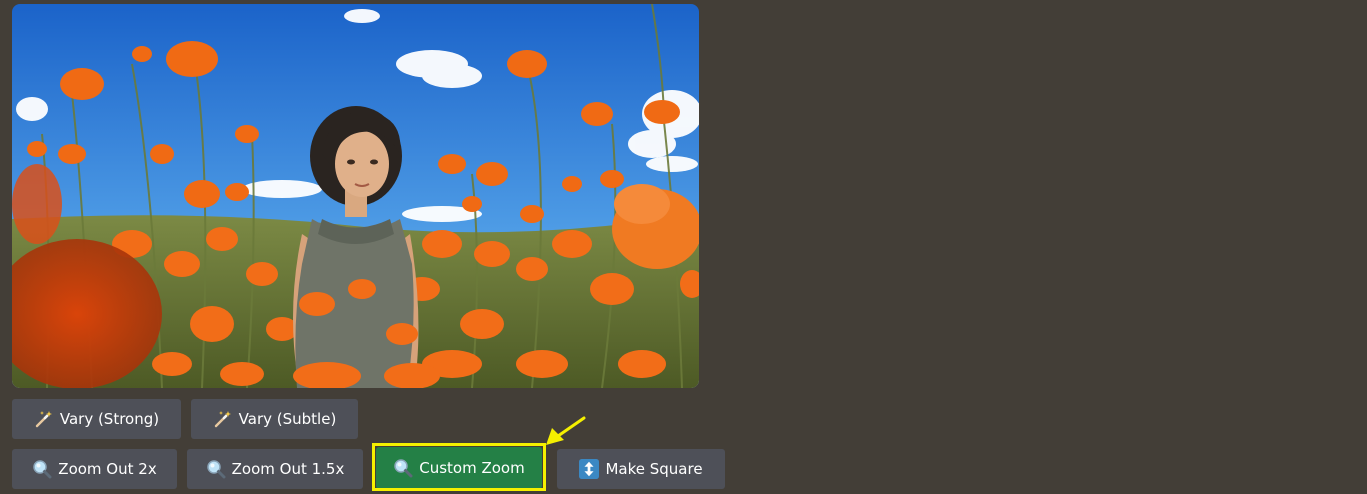 This screenshot has width=1367, height=494. Describe the element at coordinates (589, 469) in the screenshot. I see `up-down-arrow-icon` at that location.